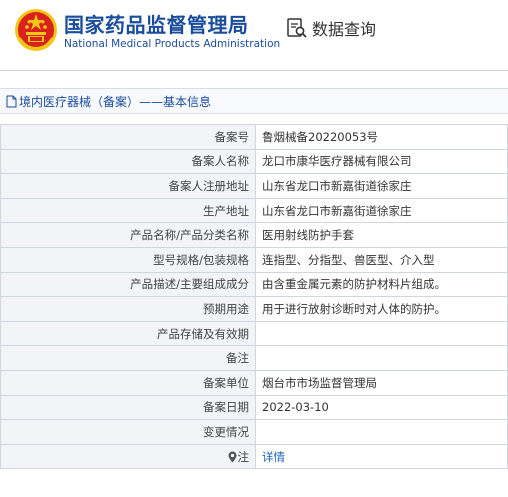 The width and height of the screenshot is (508, 497). Describe the element at coordinates (128, 235) in the screenshot. I see `detail-label: 产品名称/产品分类名称` at that location.